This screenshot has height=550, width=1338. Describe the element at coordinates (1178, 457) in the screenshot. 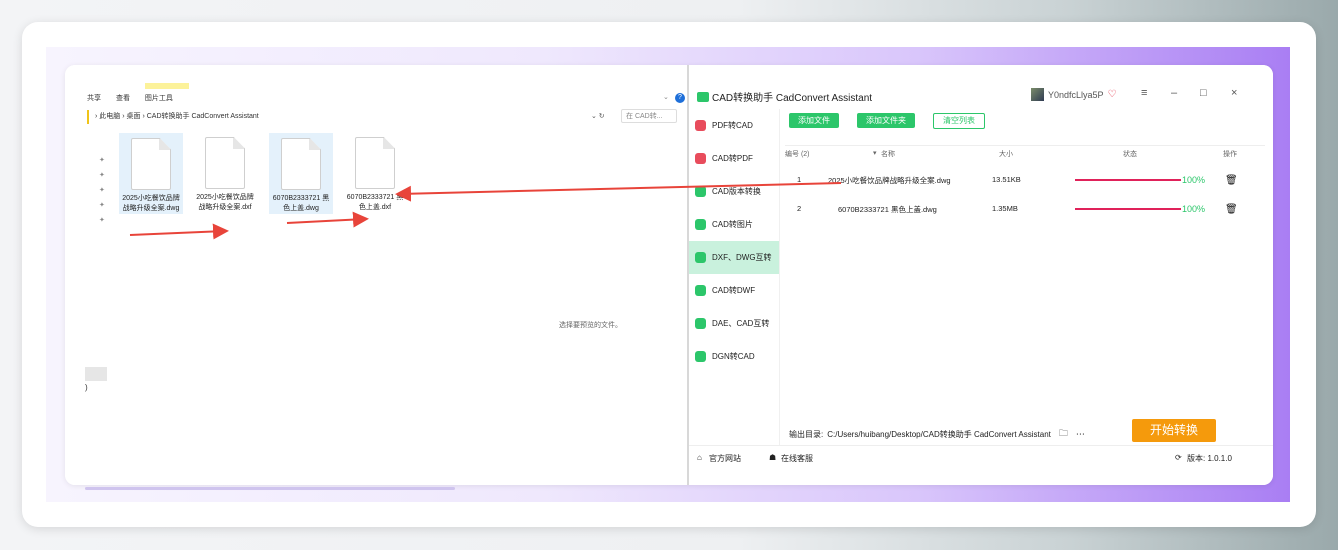

I see `refresh-icon: ⟳` at that location.